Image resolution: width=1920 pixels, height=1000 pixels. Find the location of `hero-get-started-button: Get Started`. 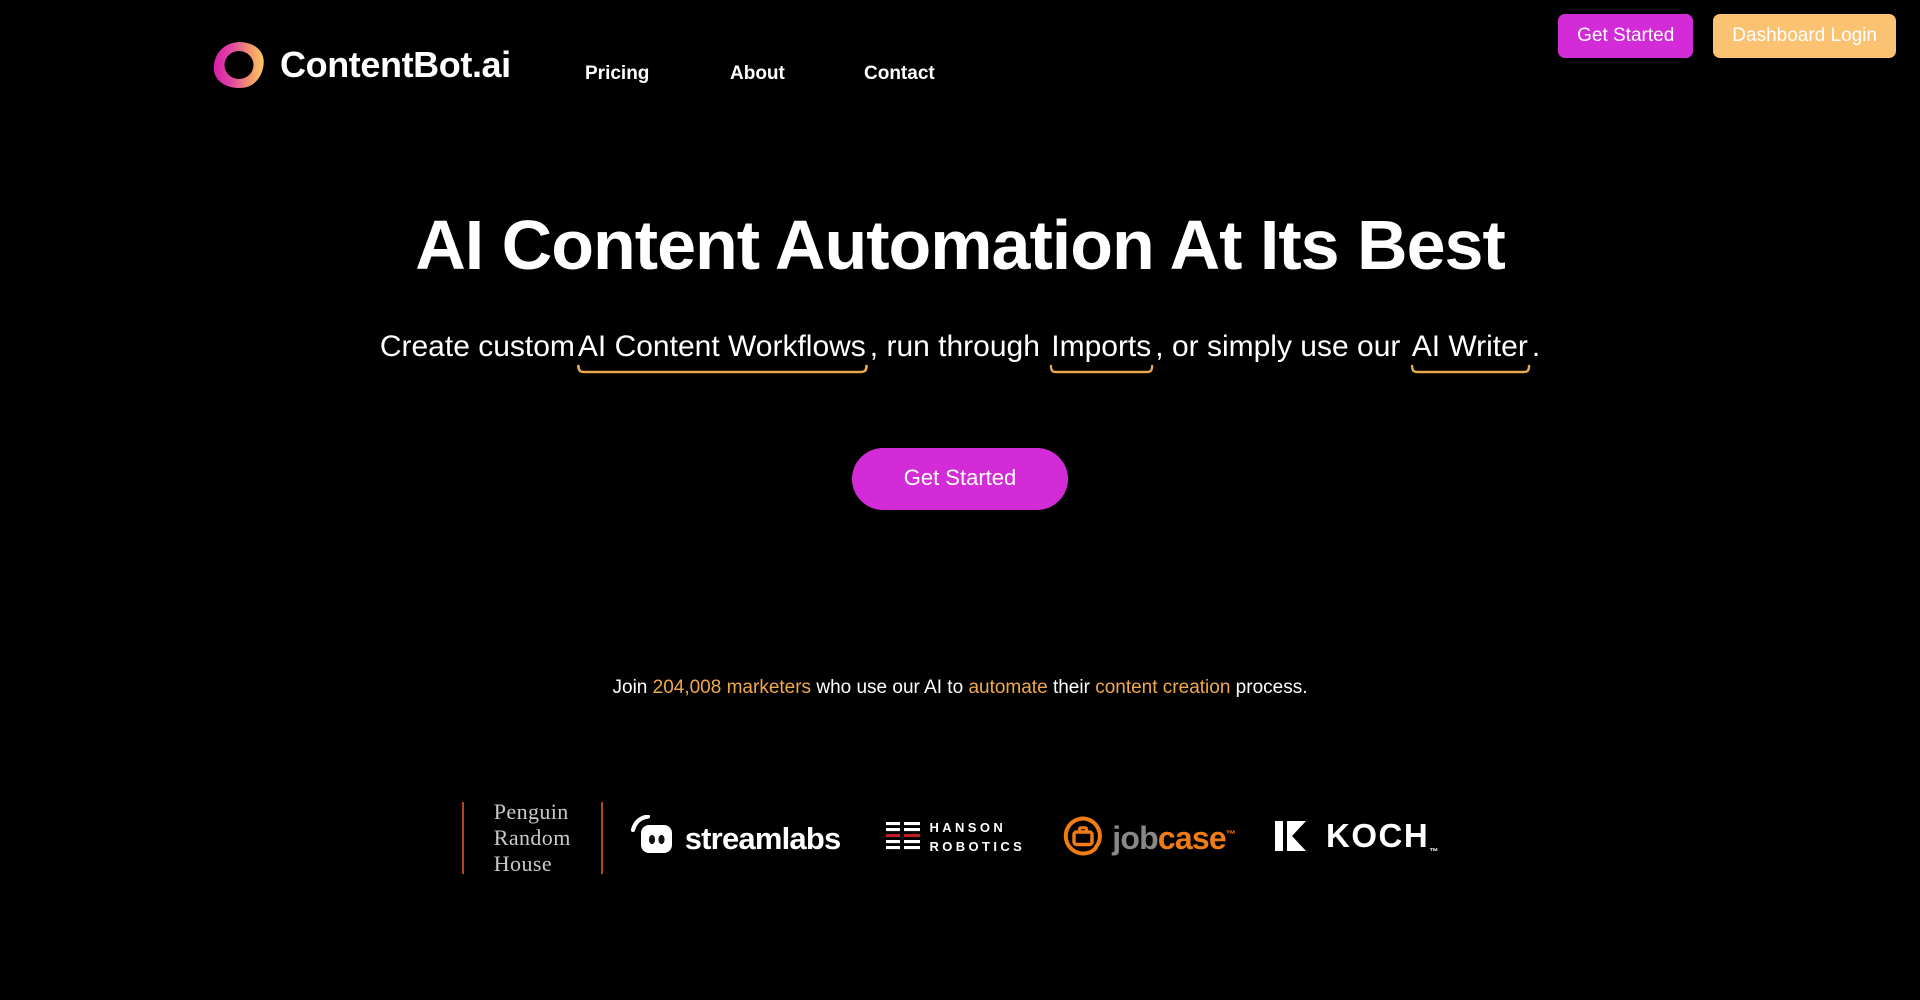

hero-get-started-button: Get Started is located at coordinates (960, 479).